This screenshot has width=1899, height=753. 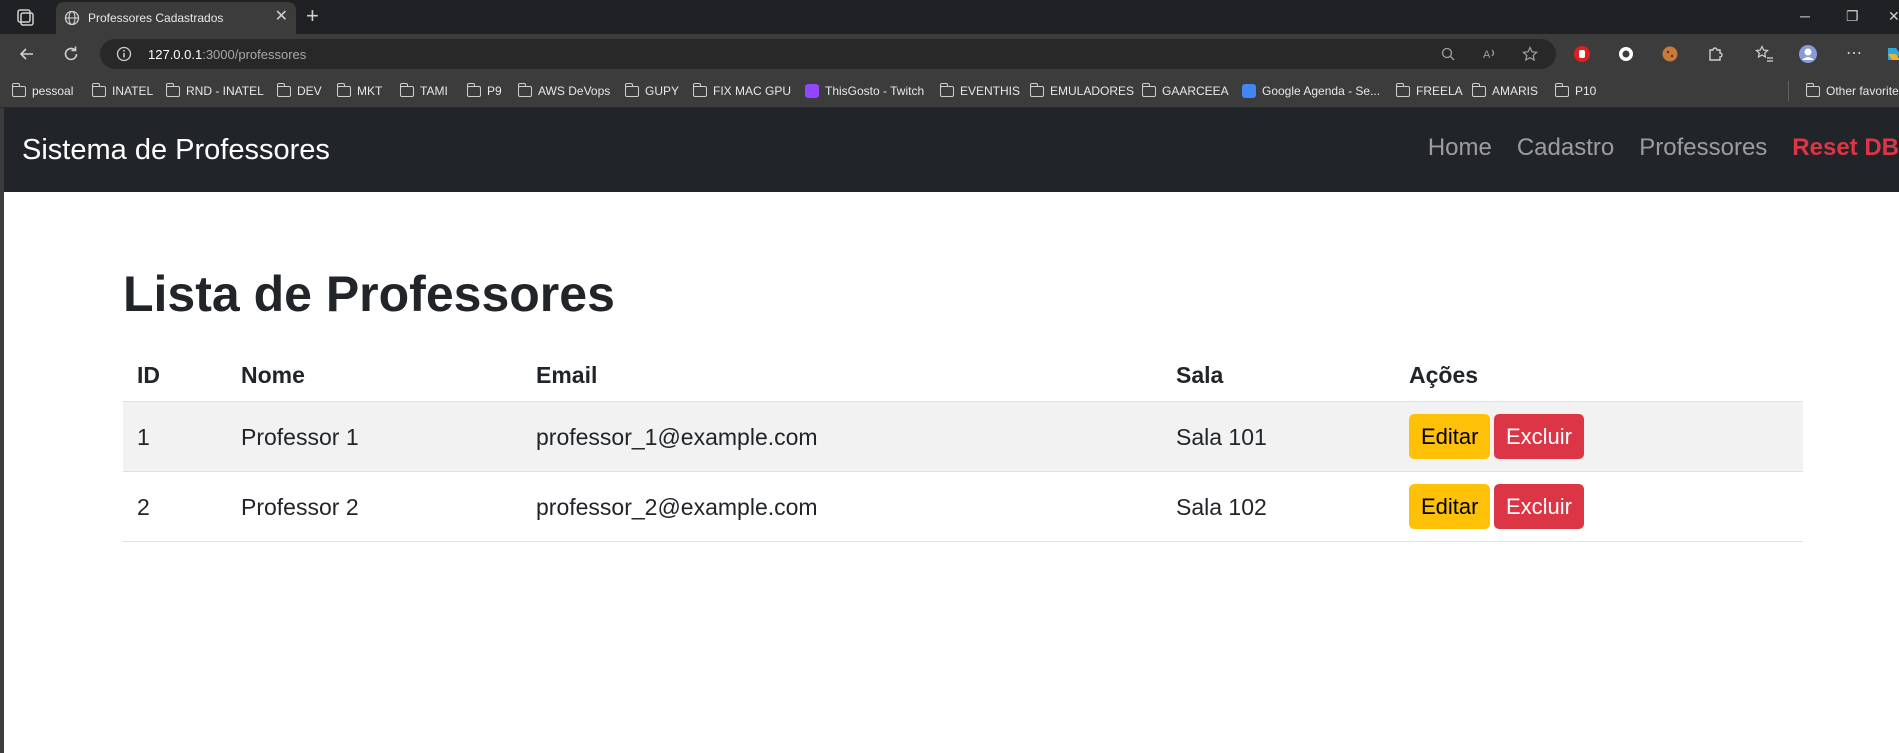 What do you see at coordinates (254, 54) in the screenshot?
I see `url-path: :3000/professores` at bounding box center [254, 54].